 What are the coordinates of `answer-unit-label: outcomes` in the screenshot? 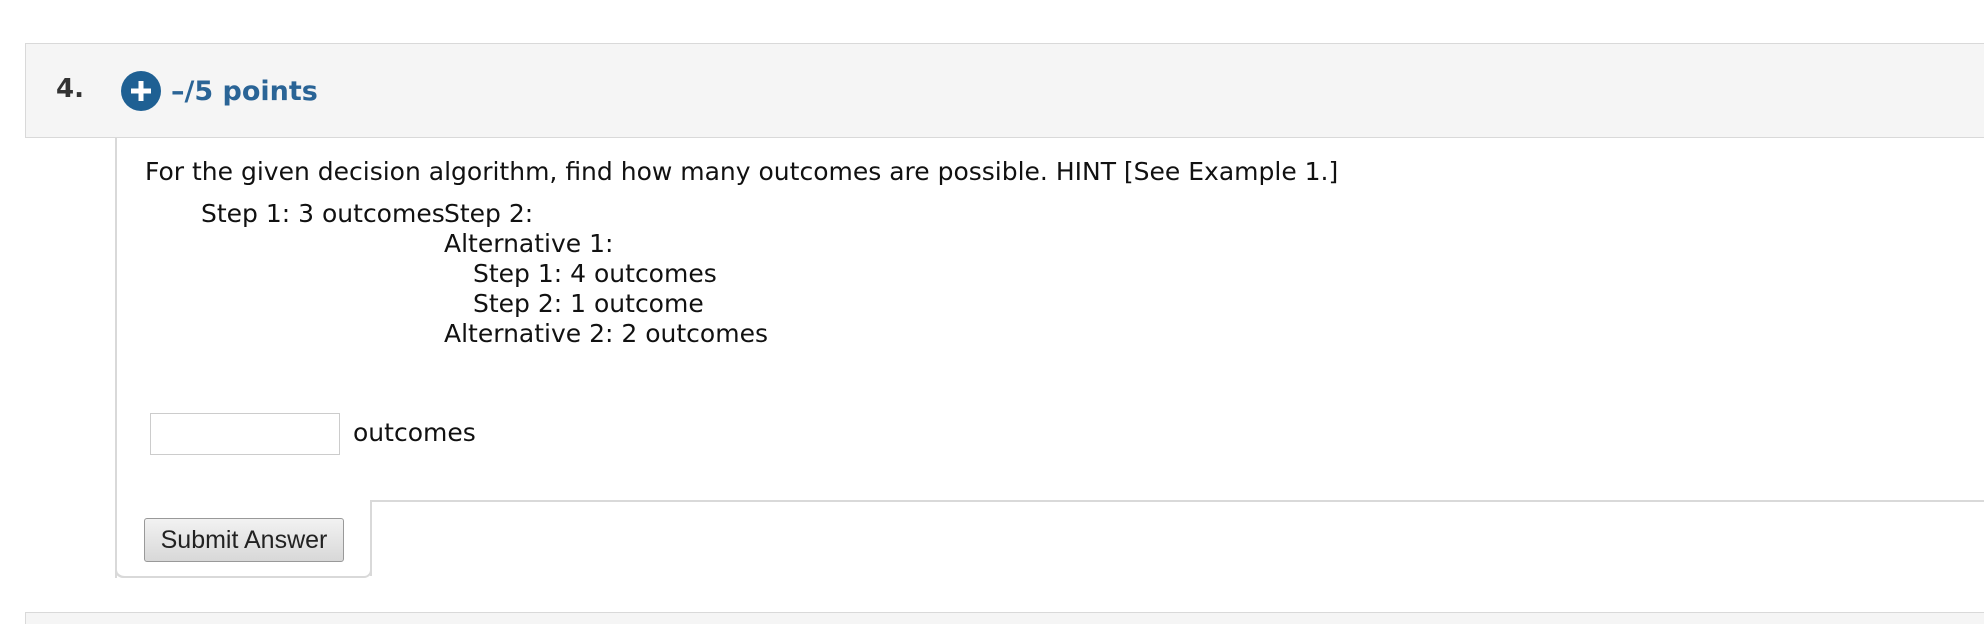 It's located at (414, 432).